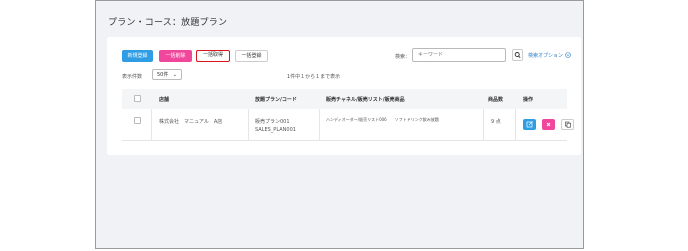  I want to click on header-actions: 操作, so click(528, 100).